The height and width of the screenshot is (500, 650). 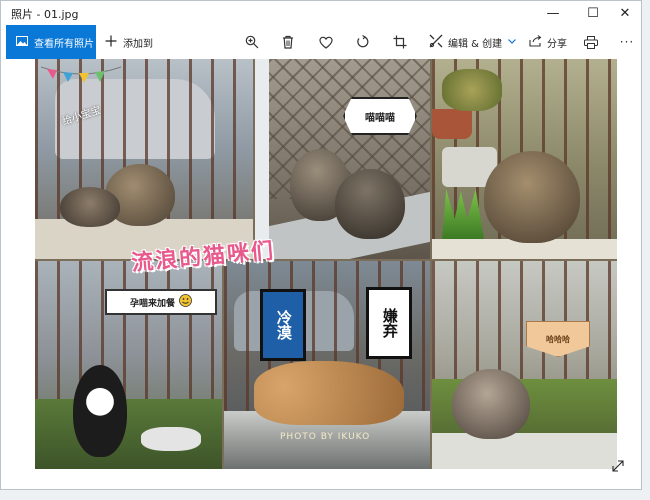 I want to click on close-button: ✕, so click(x=625, y=13).